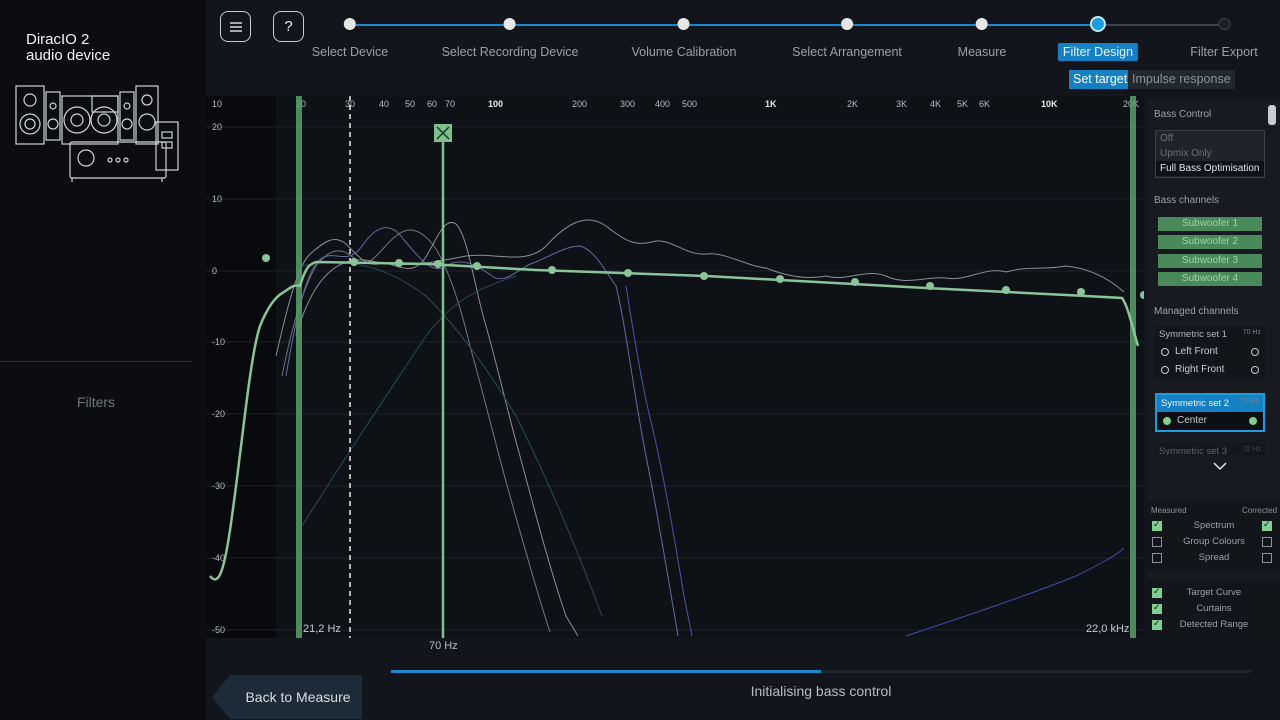 The height and width of the screenshot is (720, 1280). I want to click on x-tick: 4K, so click(935, 104).